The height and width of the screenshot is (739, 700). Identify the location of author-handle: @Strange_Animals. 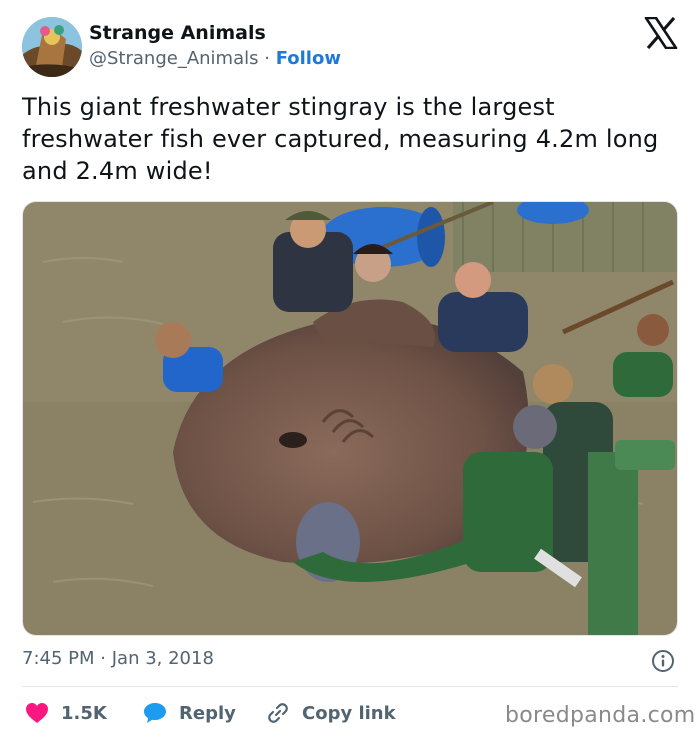
(174, 58).